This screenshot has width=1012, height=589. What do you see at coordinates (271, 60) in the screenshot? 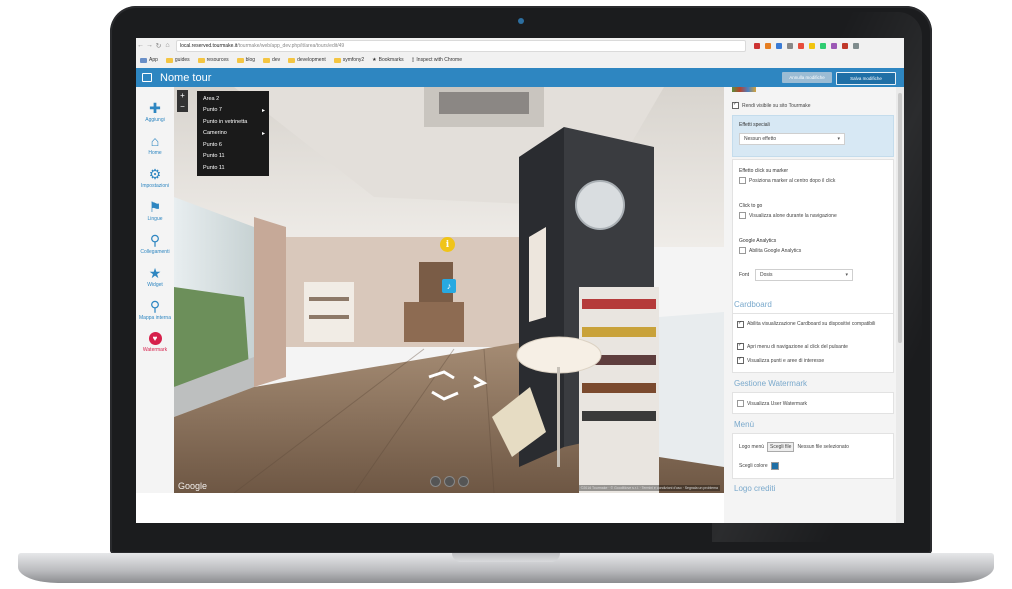
I see `bookmark-folder: dev` at bounding box center [271, 60].